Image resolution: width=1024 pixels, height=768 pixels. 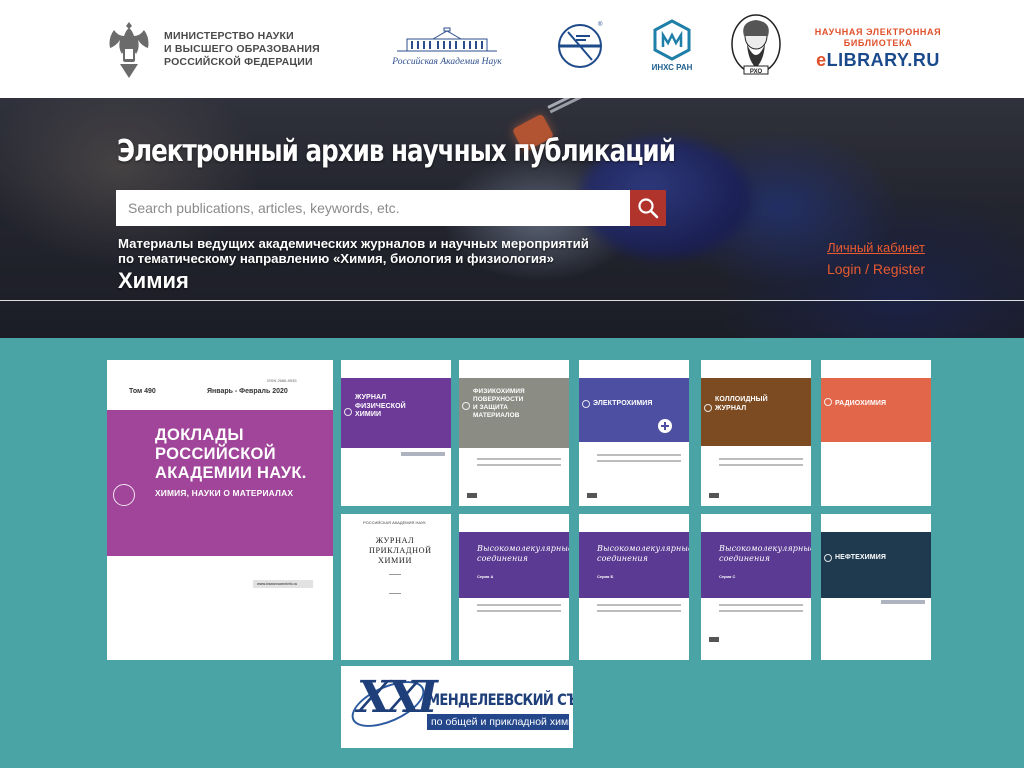 What do you see at coordinates (447, 39) in the screenshot?
I see `academy-building-icon` at bounding box center [447, 39].